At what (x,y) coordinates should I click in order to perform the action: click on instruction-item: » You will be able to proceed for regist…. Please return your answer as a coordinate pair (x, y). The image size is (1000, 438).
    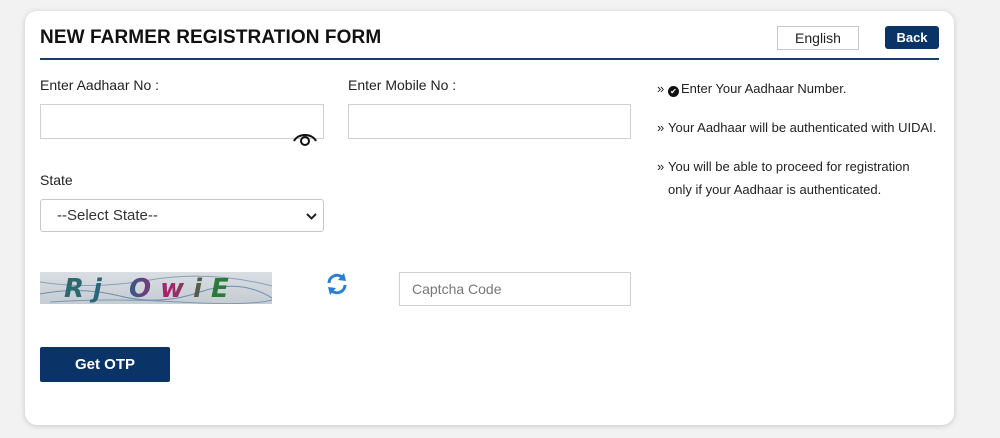
    Looking at the image, I should click on (797, 178).